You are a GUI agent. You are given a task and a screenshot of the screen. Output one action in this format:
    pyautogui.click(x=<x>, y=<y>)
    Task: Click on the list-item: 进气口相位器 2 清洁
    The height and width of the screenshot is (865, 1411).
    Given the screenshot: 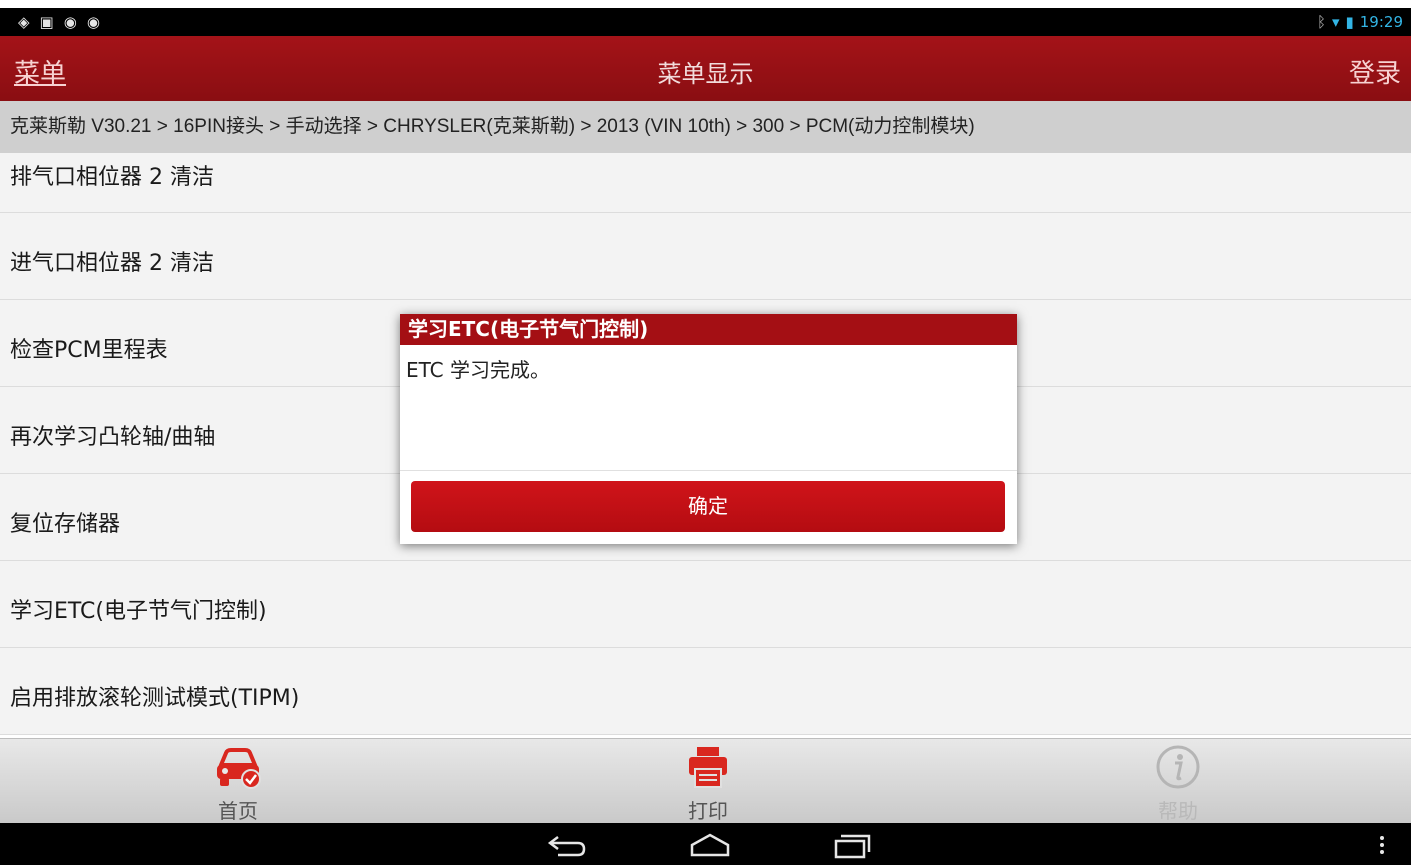 What is the action you would take?
    pyautogui.click(x=705, y=256)
    